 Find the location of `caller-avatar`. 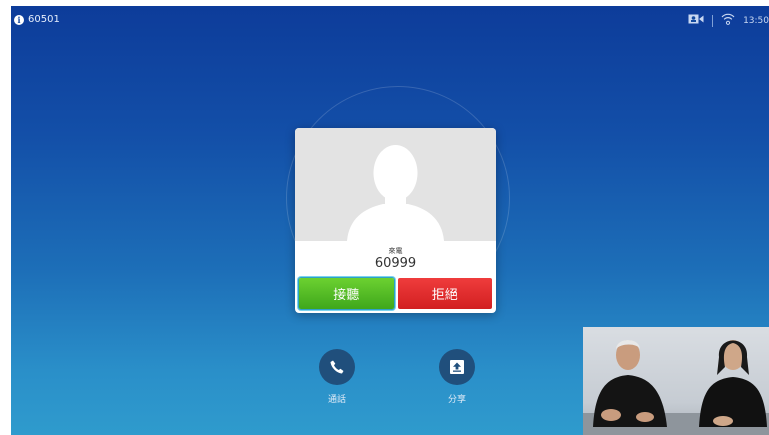

caller-avatar is located at coordinates (395, 184).